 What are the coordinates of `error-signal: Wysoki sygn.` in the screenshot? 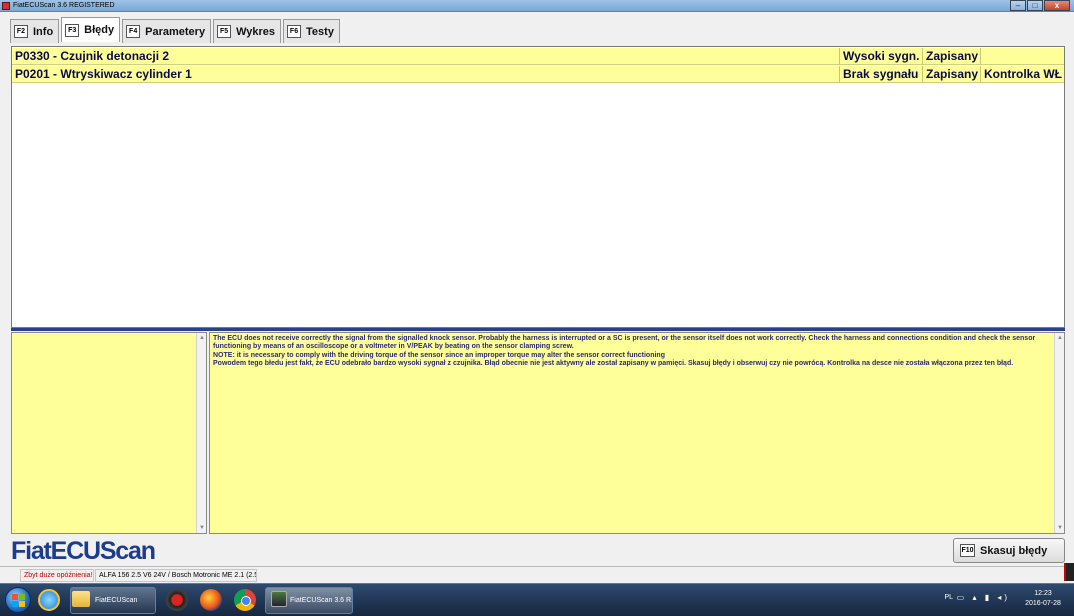 It's located at (880, 56).